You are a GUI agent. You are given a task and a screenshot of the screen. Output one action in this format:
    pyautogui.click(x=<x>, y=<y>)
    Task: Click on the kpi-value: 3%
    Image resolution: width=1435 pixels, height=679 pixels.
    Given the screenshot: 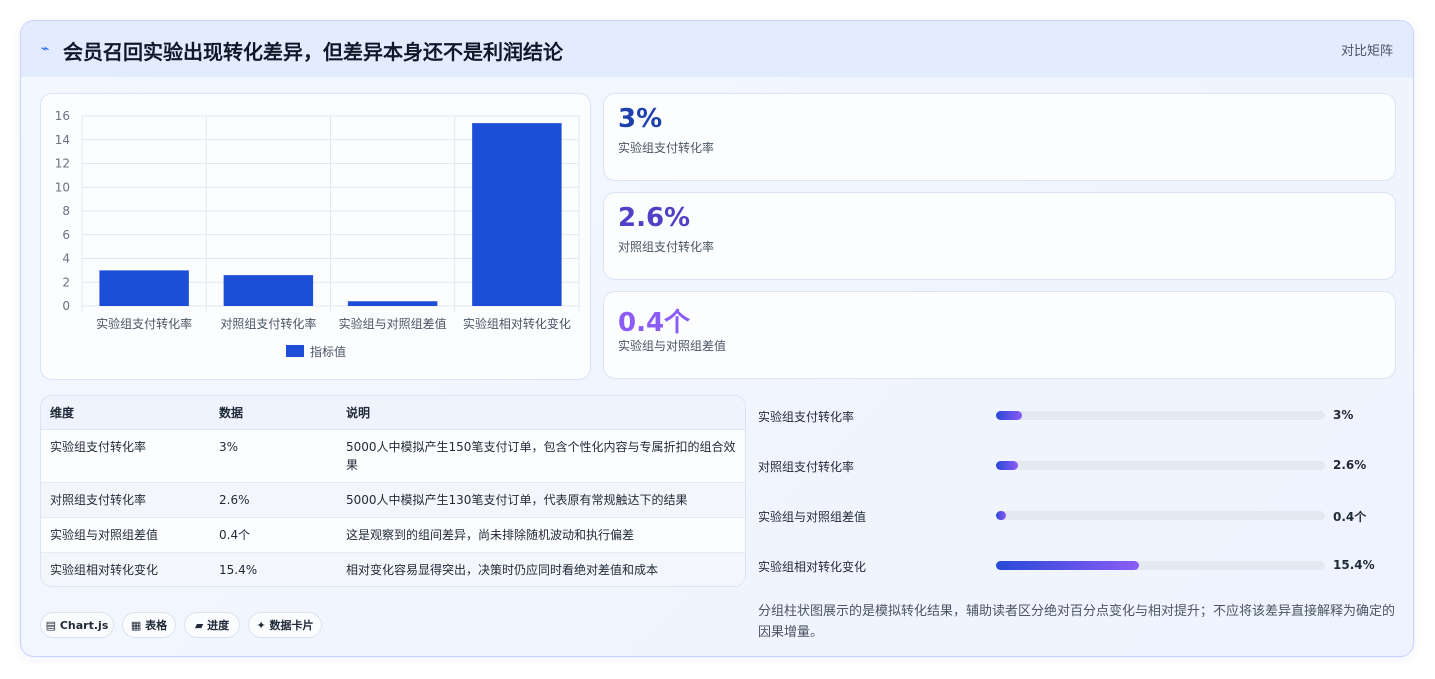 What is the action you would take?
    pyautogui.click(x=640, y=119)
    